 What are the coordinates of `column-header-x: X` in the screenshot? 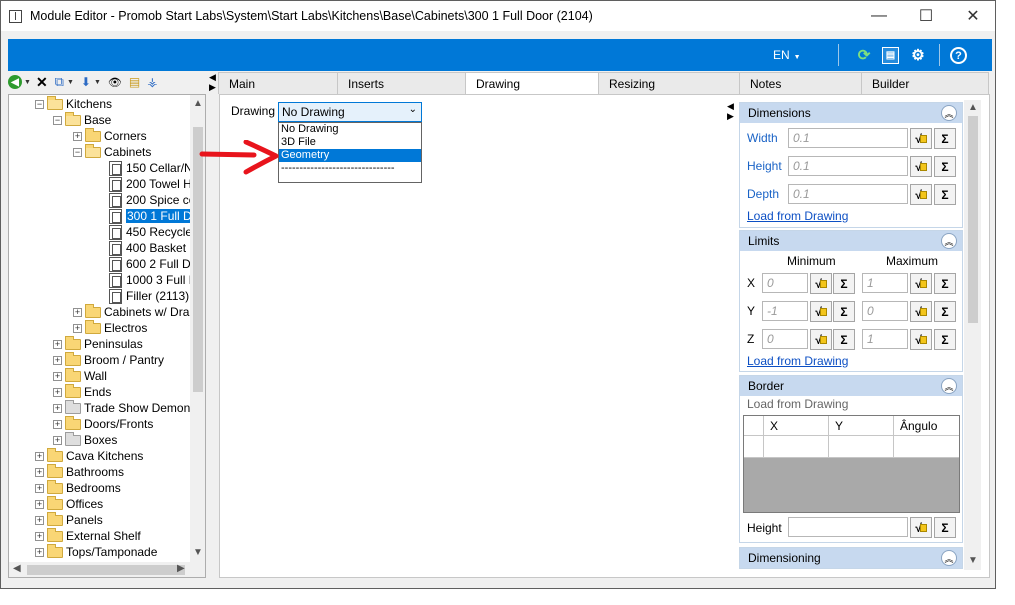 It's located at (796, 425).